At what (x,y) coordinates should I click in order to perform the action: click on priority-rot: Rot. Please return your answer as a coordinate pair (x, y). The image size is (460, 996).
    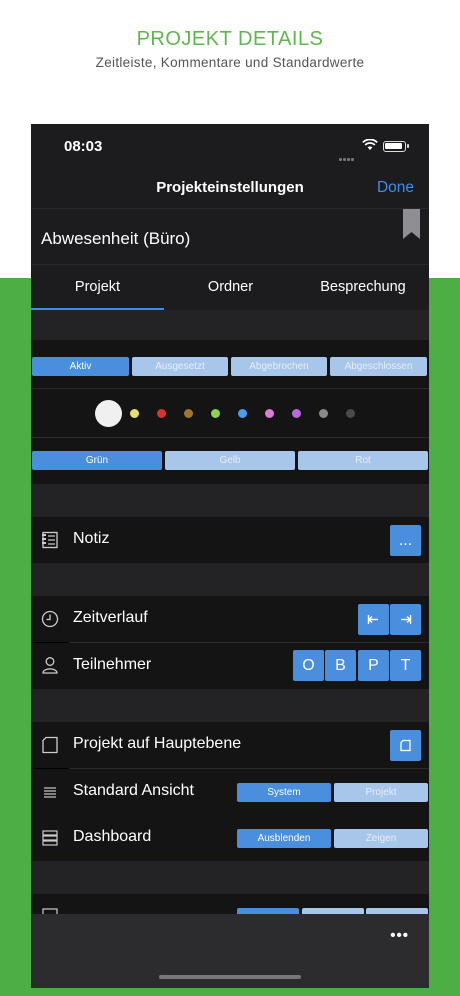
    Looking at the image, I should click on (363, 460).